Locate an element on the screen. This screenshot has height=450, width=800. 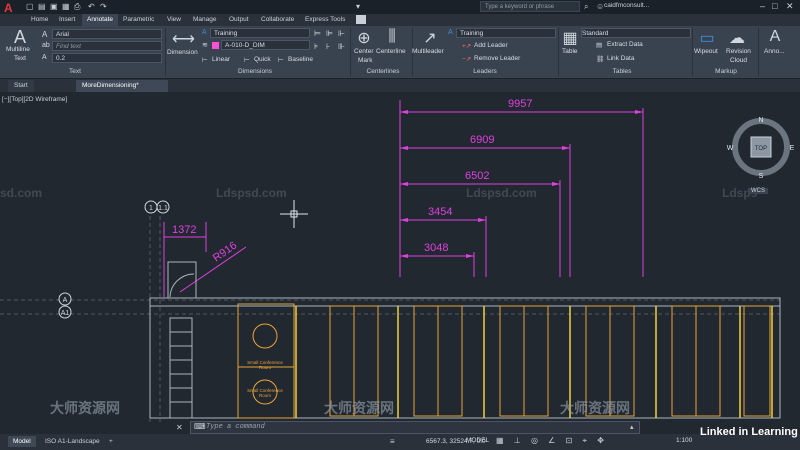
dim-tool-icon-5: ⊦ is located at coordinates (328, 46).